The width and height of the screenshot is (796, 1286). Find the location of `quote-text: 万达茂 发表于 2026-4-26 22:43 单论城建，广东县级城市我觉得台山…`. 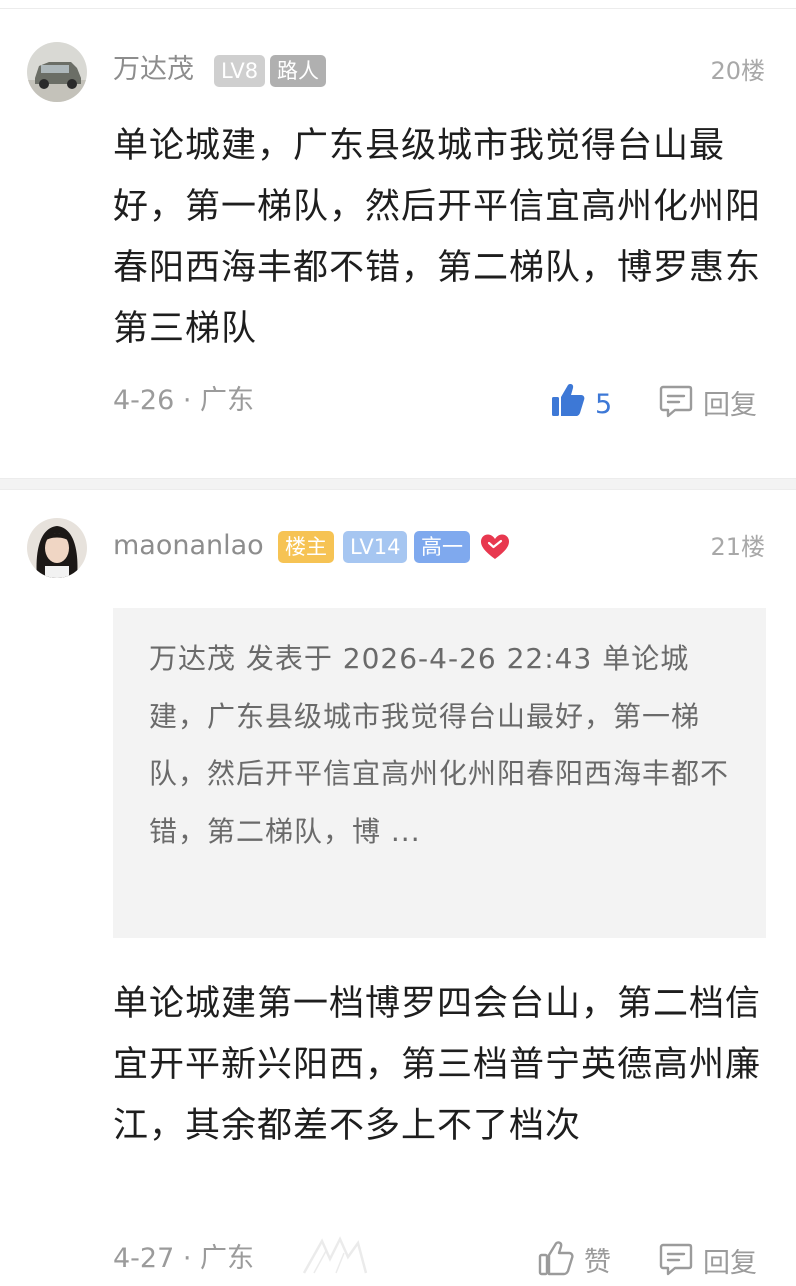

quote-text: 万达茂 发表于 2026-4-26 22:43 单论城建，广东县级城市我觉得台山… is located at coordinates (439, 745).